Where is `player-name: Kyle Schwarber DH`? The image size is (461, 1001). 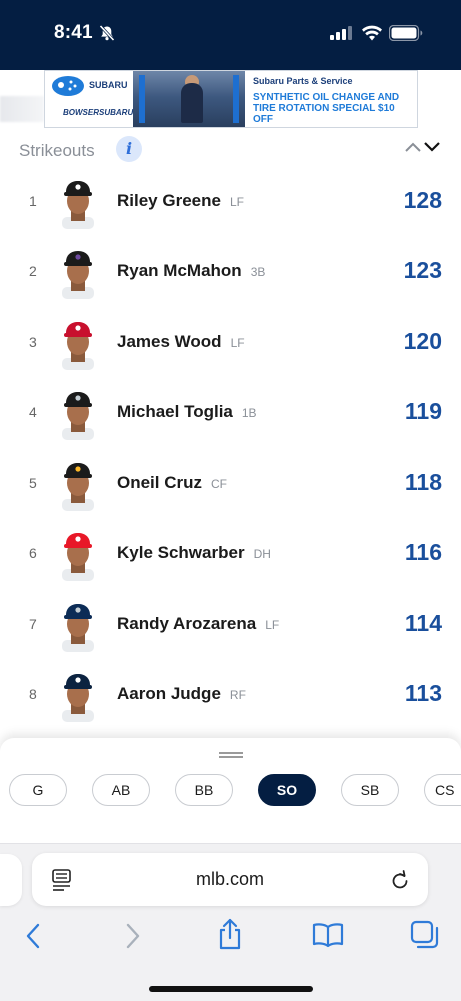 player-name: Kyle Schwarber DH is located at coordinates (194, 553).